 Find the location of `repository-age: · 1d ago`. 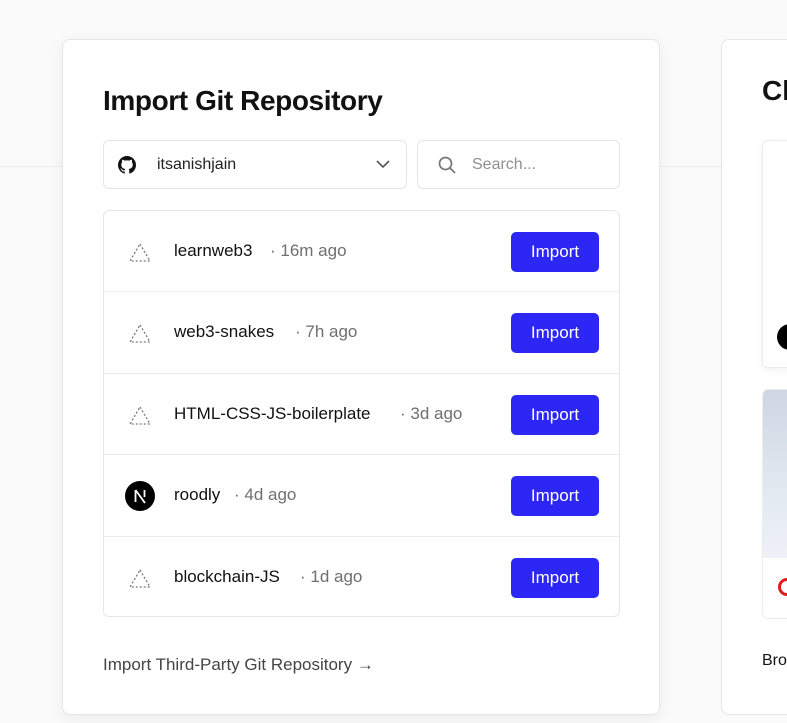

repository-age: · 1d ago is located at coordinates (331, 576).